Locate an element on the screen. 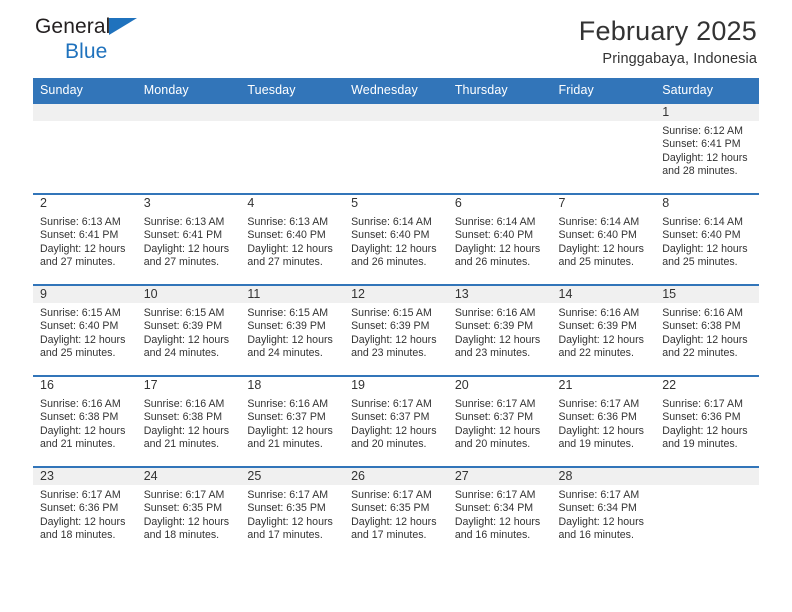 The image size is (792, 612). day-daylight-text: and 23 minutes. is located at coordinates (492, 353).